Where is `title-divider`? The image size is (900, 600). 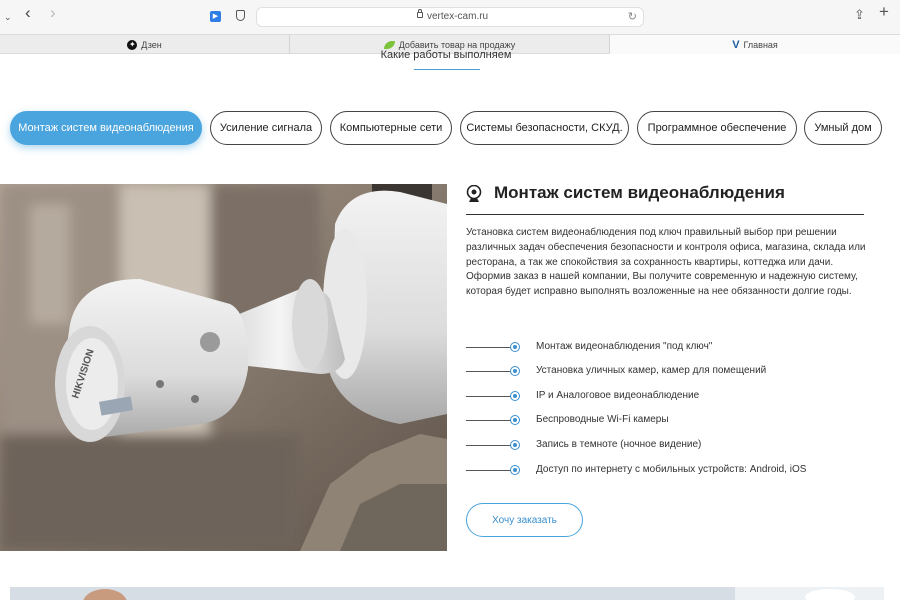 title-divider is located at coordinates (665, 214).